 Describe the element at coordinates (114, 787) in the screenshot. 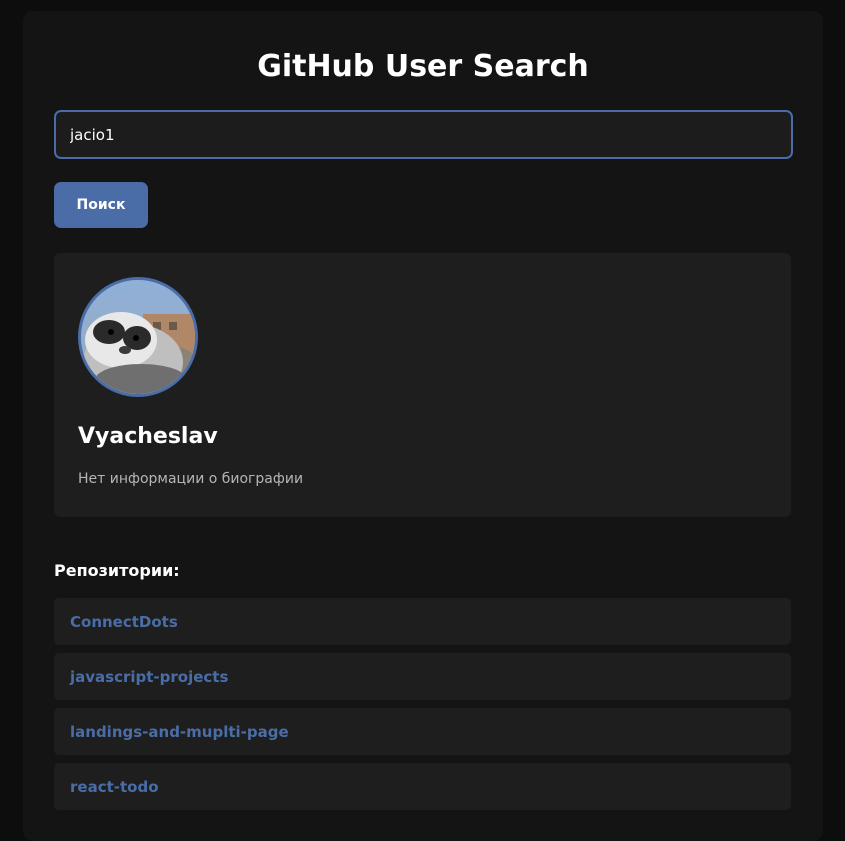

I see `repository-link: react-todo` at that location.